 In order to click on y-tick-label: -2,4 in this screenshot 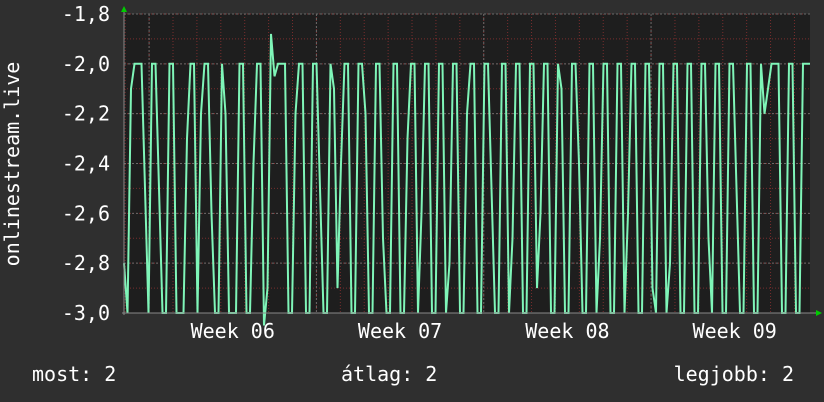, I will do `click(86, 164)`.